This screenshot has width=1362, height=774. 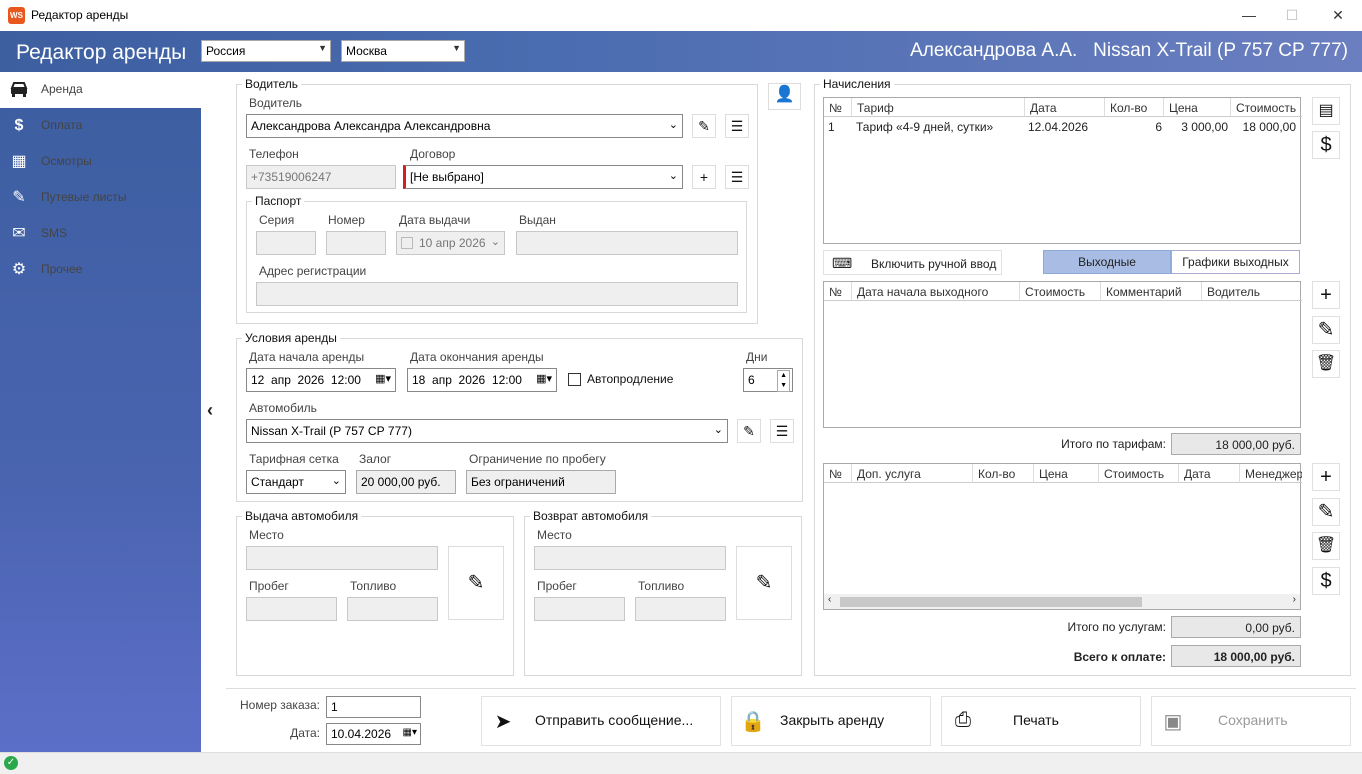 I want to click on phone-field: +73519006247, so click(x=321, y=177).